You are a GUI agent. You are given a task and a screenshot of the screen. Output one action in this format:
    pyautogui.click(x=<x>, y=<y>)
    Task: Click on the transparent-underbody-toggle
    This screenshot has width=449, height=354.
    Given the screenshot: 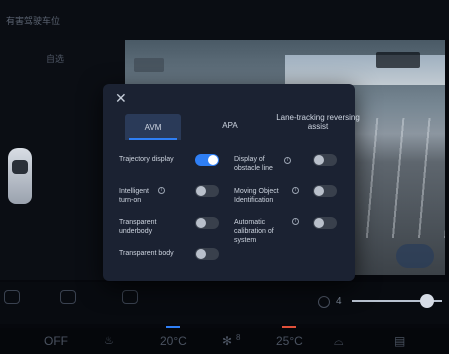 What is the action you would take?
    pyautogui.click(x=207, y=223)
    